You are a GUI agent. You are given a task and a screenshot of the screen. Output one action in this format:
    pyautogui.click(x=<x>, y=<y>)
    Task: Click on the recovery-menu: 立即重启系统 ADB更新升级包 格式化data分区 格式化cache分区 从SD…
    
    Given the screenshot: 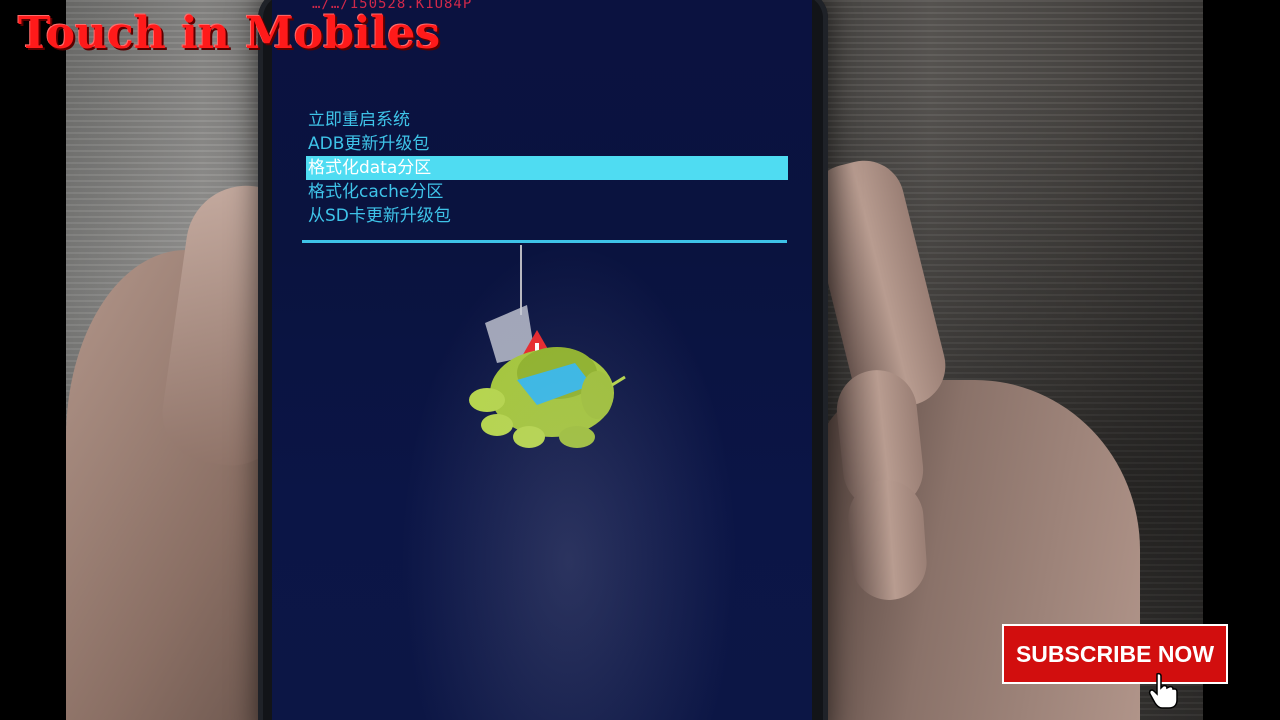 What is the action you would take?
    pyautogui.click(x=547, y=168)
    